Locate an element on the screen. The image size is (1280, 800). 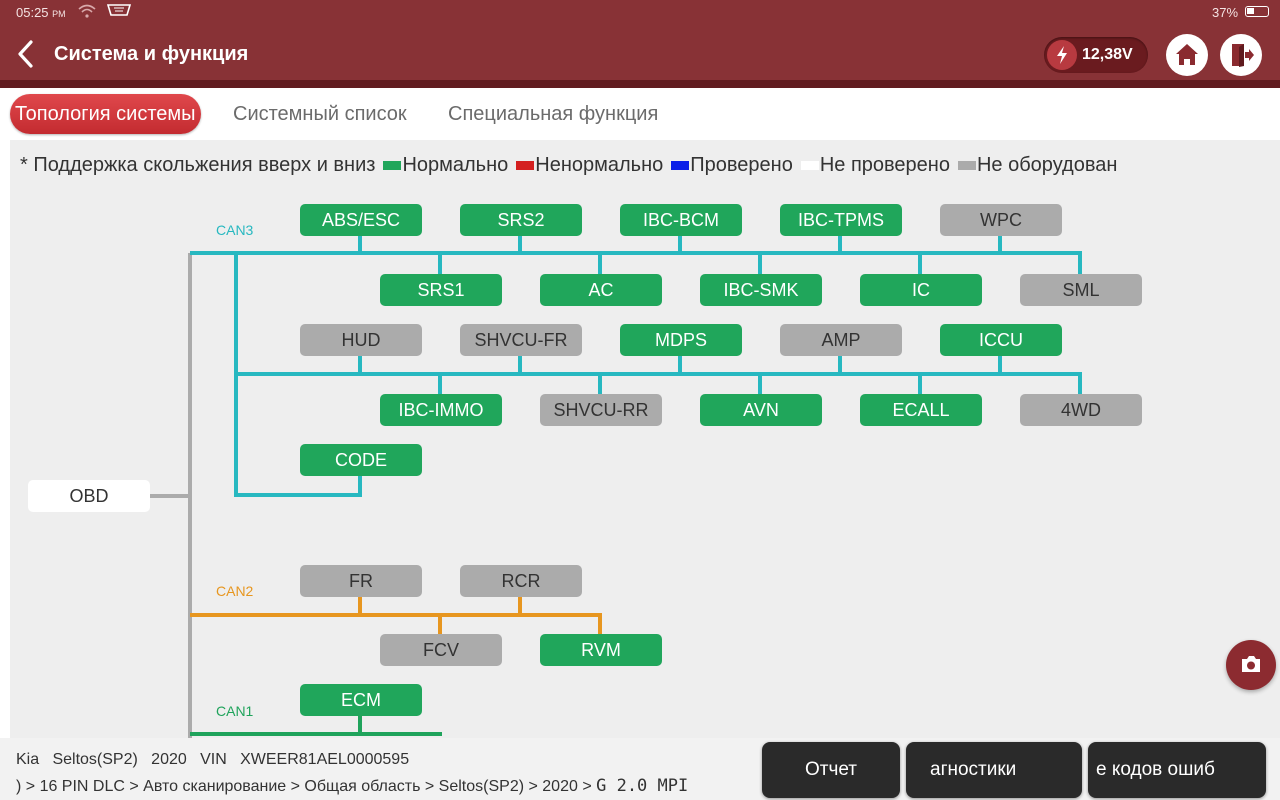
home-icon is located at coordinates (1187, 54).